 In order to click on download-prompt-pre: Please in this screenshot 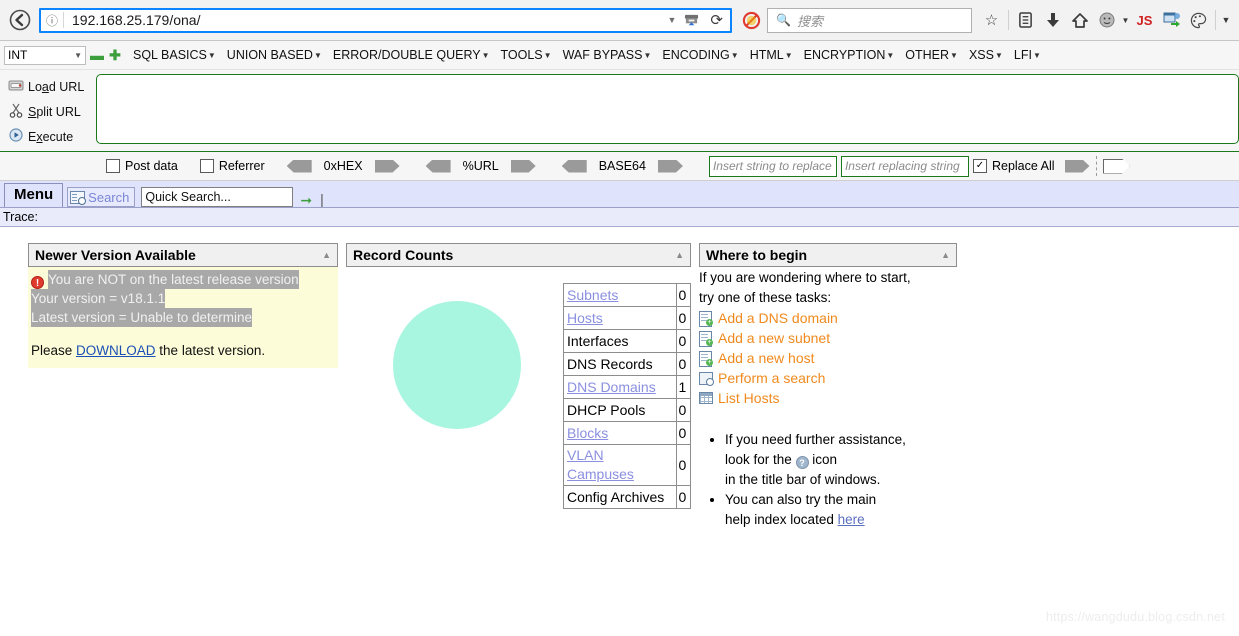, I will do `click(54, 350)`.